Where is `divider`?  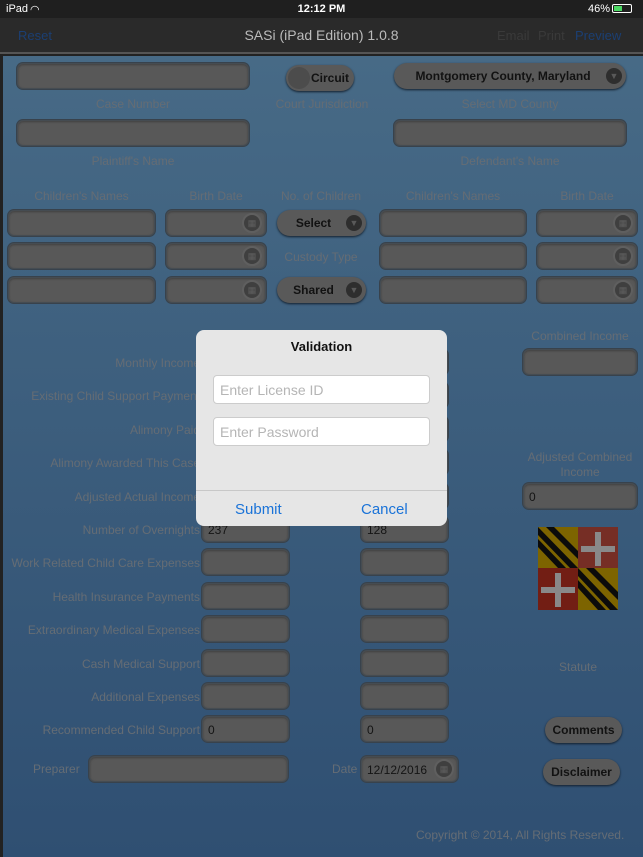
divider is located at coordinates (321, 490).